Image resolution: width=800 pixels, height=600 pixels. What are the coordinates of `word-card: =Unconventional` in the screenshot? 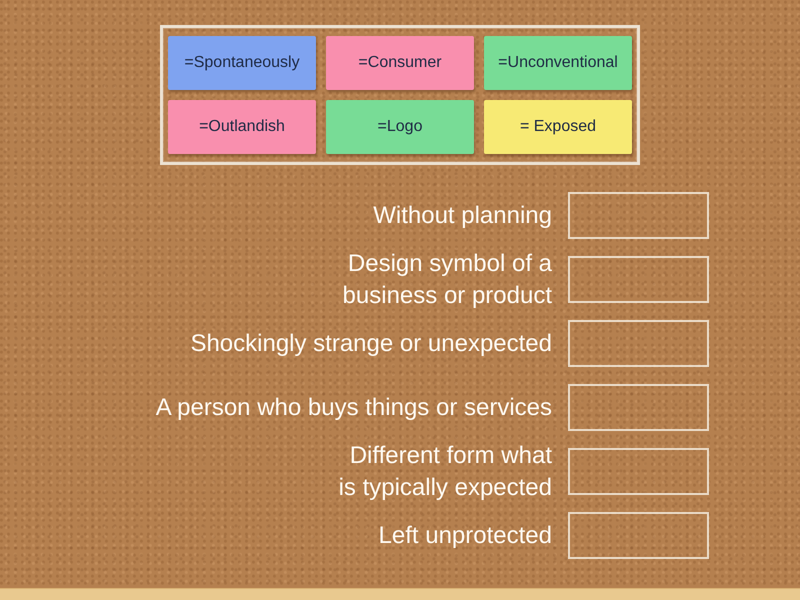 It's located at (558, 63).